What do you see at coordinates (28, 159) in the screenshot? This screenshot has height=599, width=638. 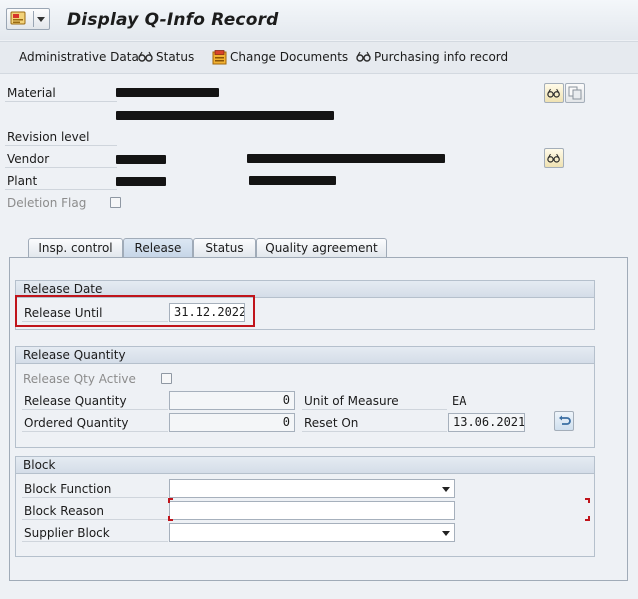 I see `vendor-label: Vendor` at bounding box center [28, 159].